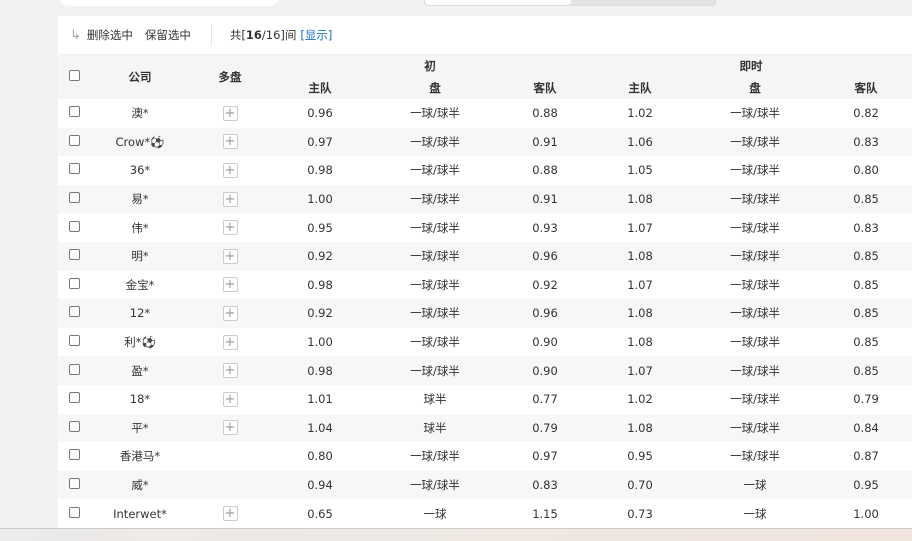 The width and height of the screenshot is (912, 541). I want to click on table-row: 12* + 0.92 一球/球半 0.96 1.08 一球/球半 0.85, so click(485, 313).